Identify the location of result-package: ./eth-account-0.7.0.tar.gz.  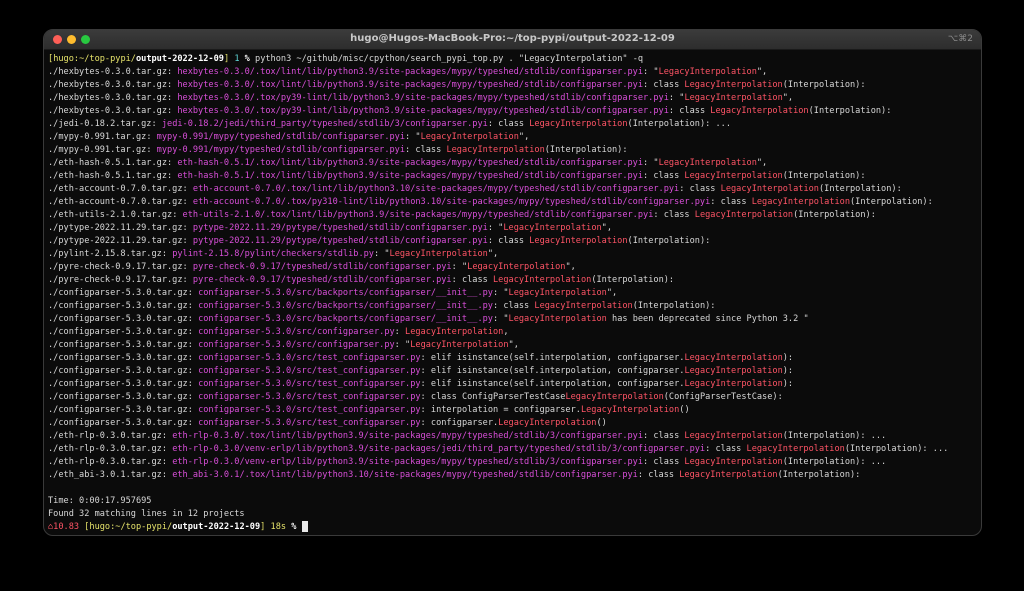
(115, 189).